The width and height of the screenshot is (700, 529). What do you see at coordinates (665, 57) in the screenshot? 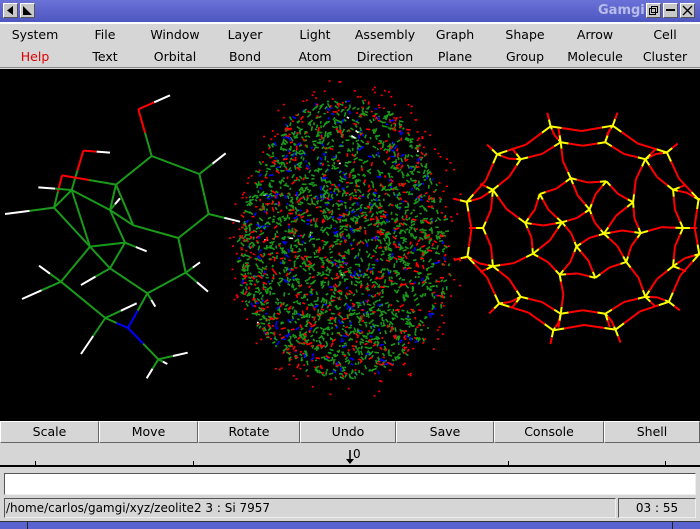
I see `menu-cluster: Cluster` at bounding box center [665, 57].